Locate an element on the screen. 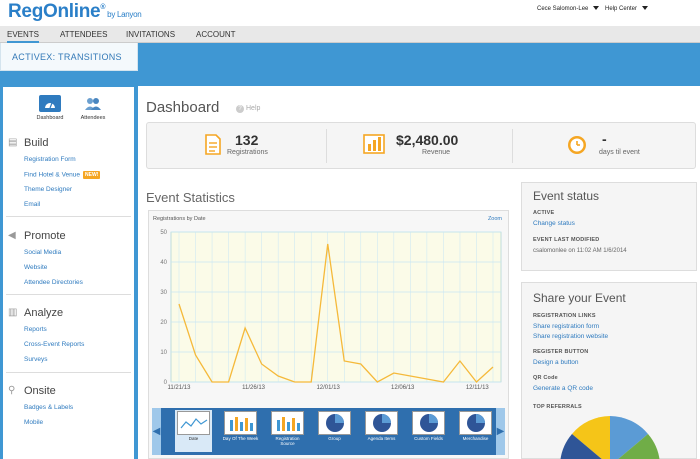 The height and width of the screenshot is (459, 700). chart-caption: Registrations by Date is located at coordinates (179, 219).